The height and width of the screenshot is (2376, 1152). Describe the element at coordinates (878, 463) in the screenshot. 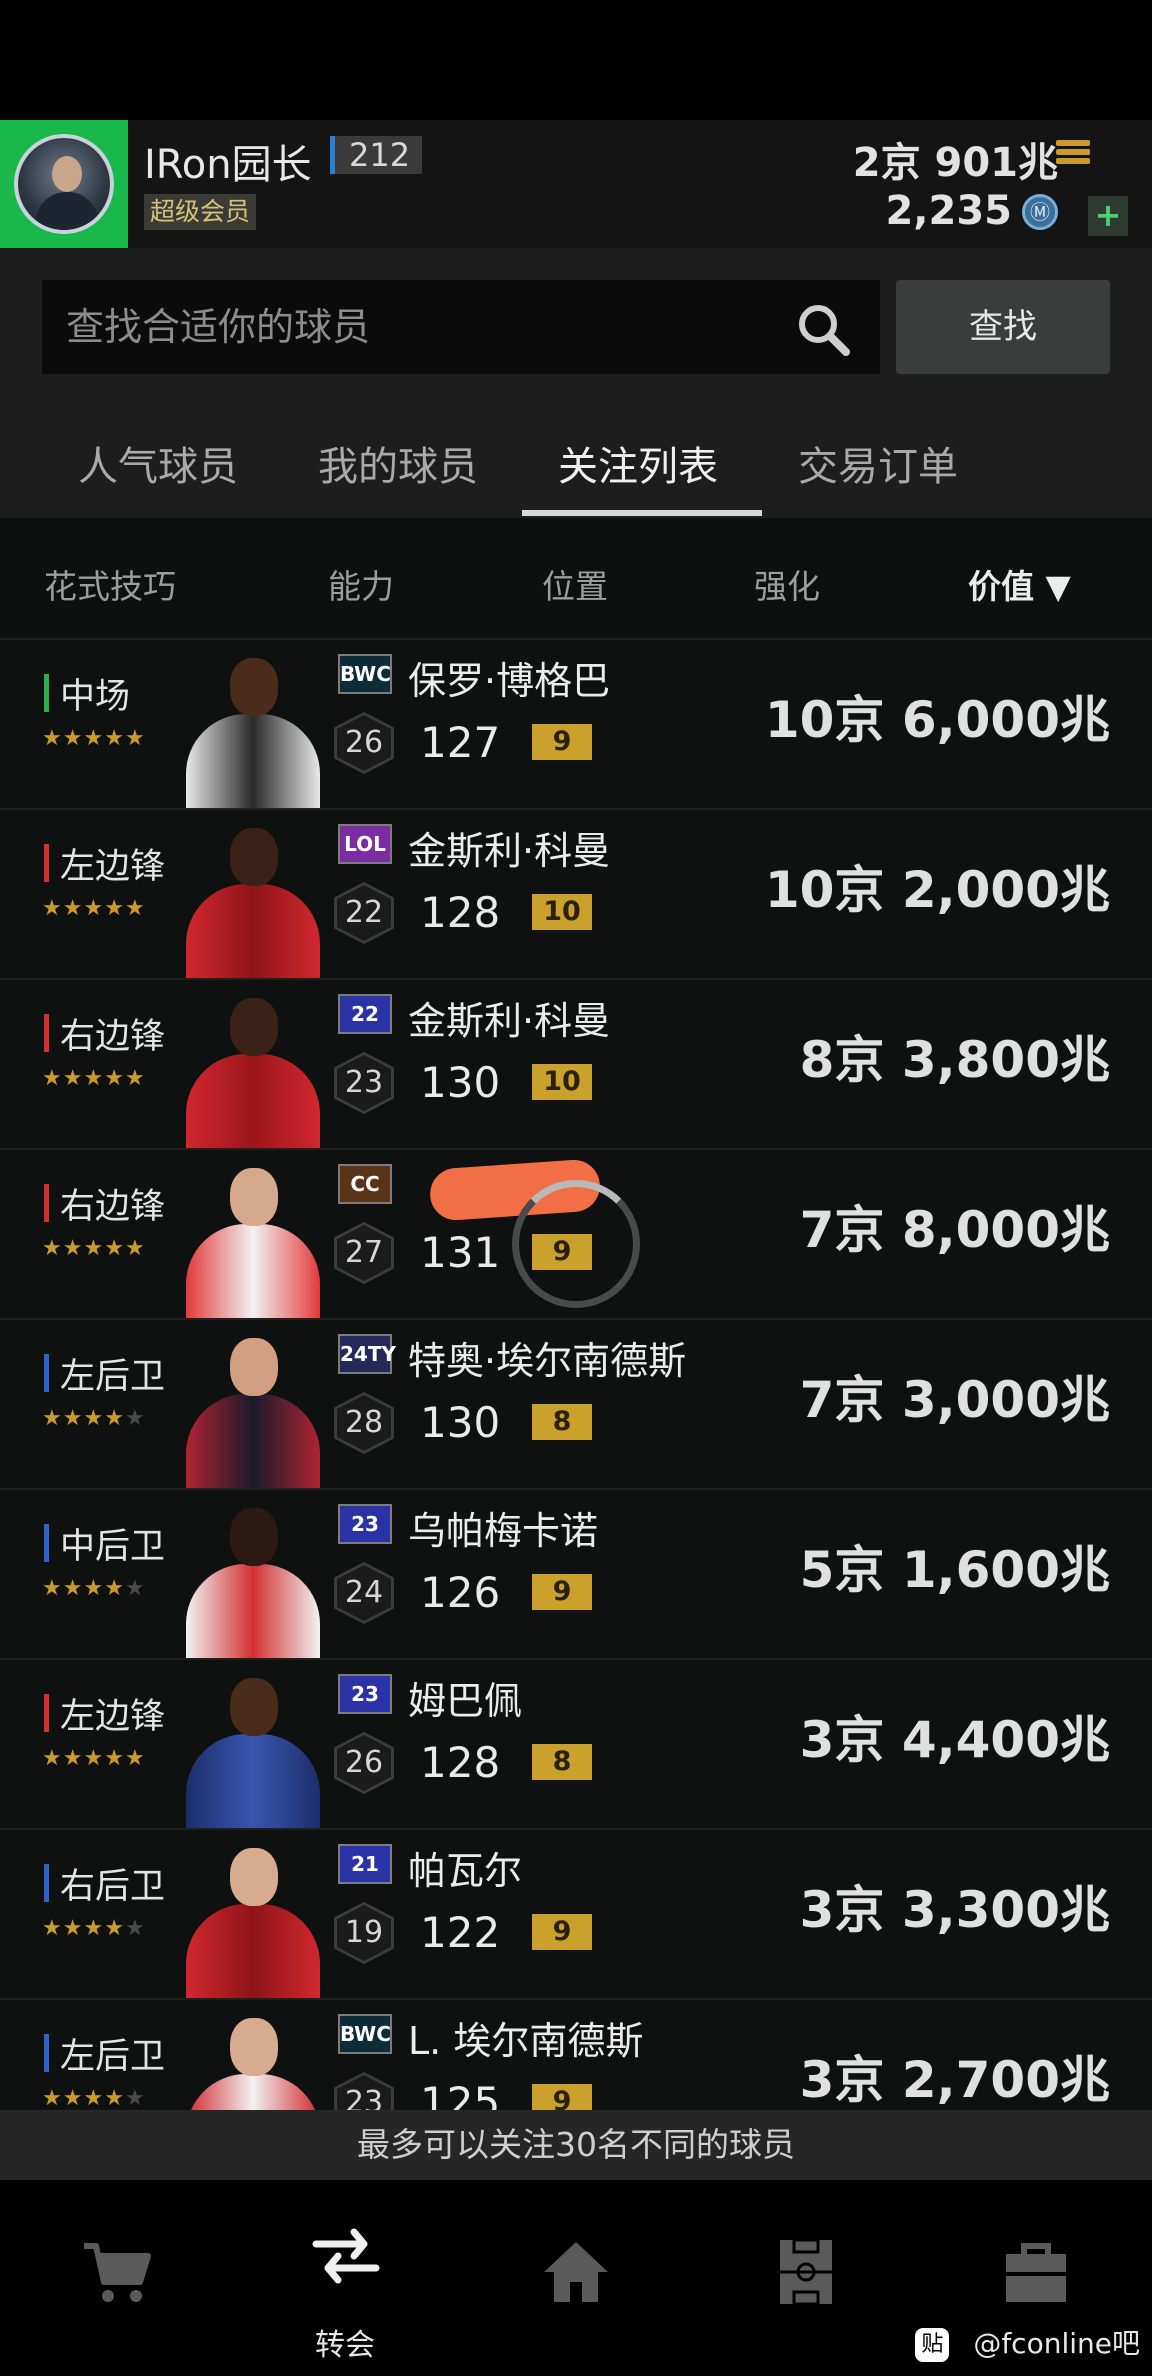

I see `tab-trade-orders: 交易订单` at that location.